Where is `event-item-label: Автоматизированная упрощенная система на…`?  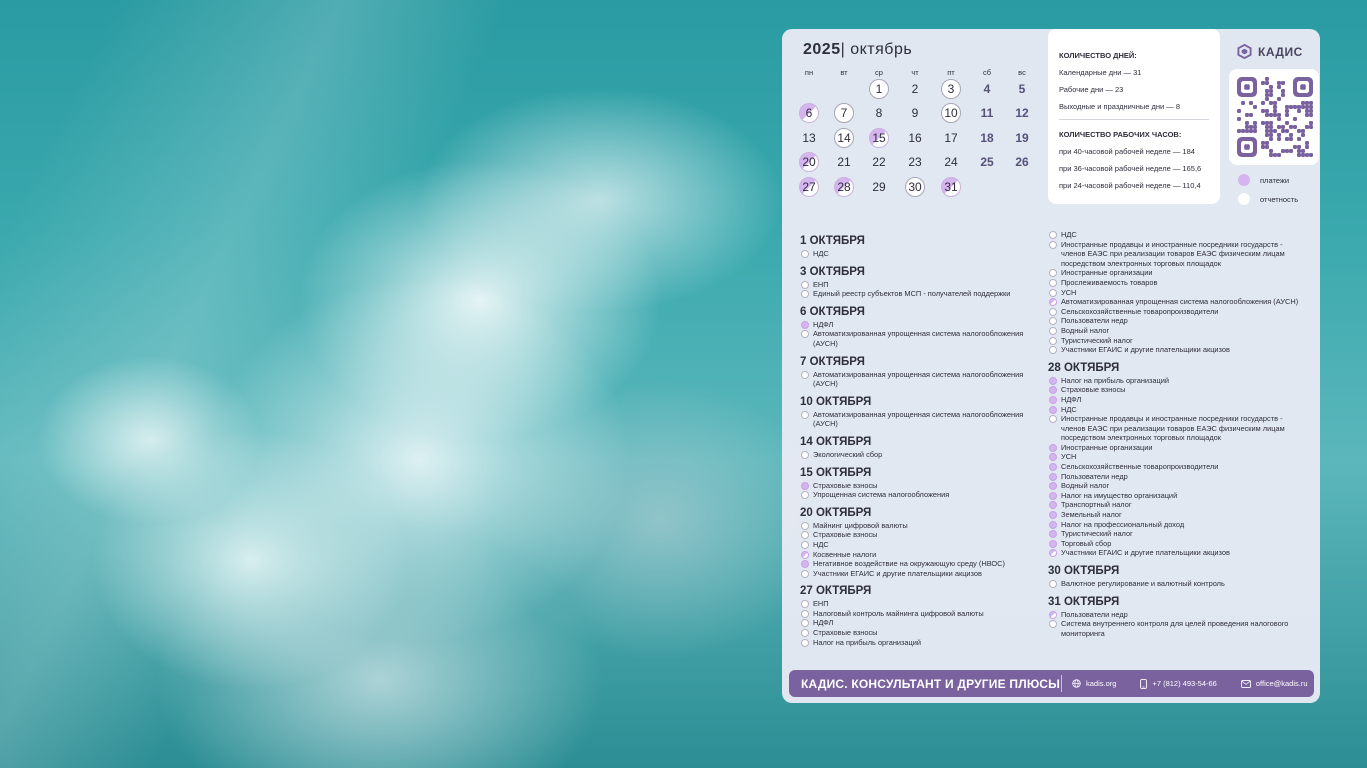
event-item-label: Автоматизированная упрощенная система на… is located at coordinates (918, 379).